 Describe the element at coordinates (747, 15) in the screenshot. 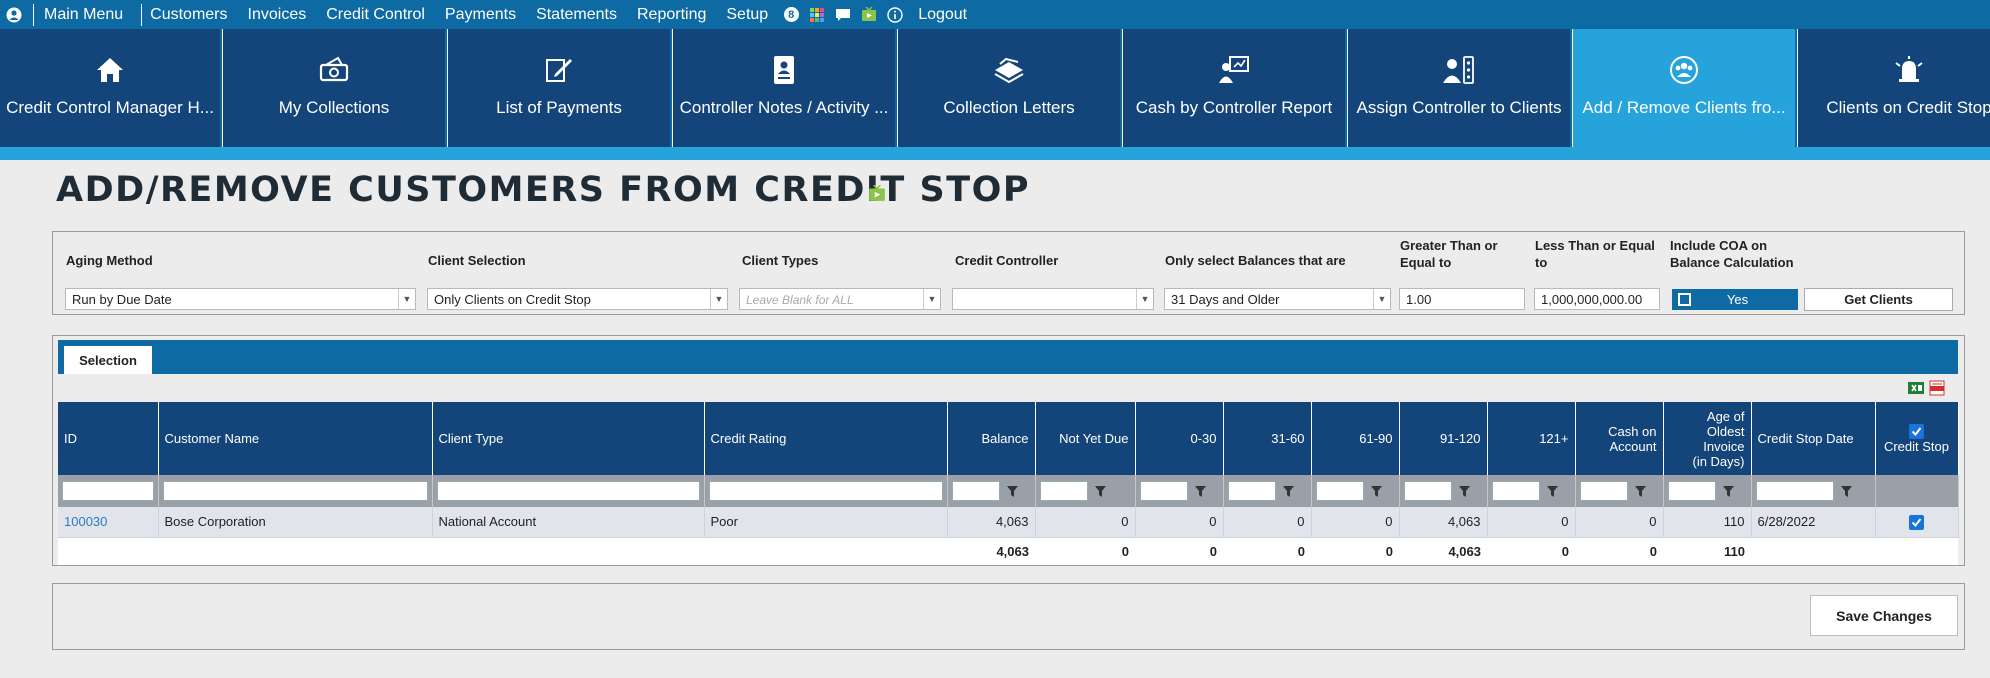

I see `menu-setup: Setup` at that location.